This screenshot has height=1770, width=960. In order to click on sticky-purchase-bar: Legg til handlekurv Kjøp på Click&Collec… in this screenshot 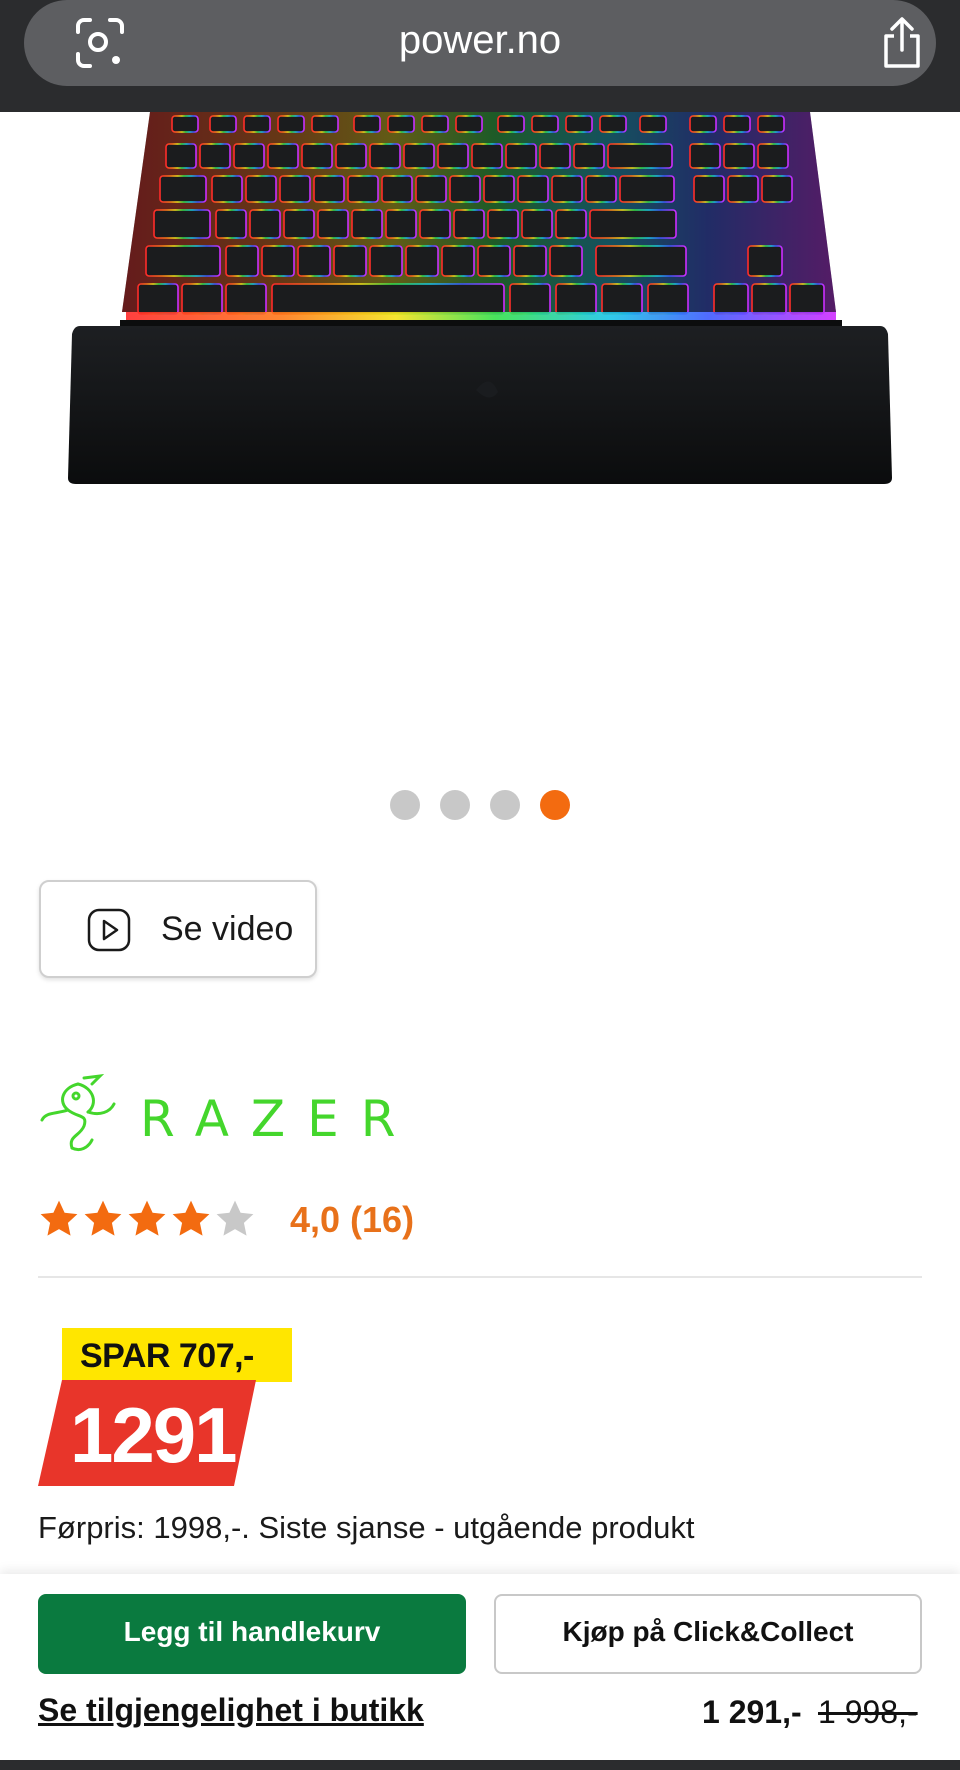, I will do `click(480, 1672)`.